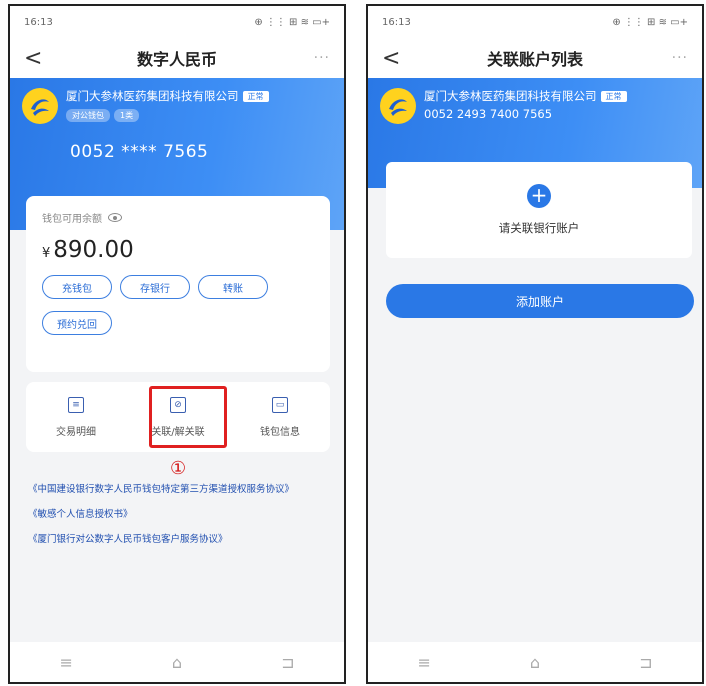 The image size is (706, 686). I want to click on balance-card: 钱包可用余额 ¥890.00 充钱包 存银行 转账 预约兑回, so click(178, 284).